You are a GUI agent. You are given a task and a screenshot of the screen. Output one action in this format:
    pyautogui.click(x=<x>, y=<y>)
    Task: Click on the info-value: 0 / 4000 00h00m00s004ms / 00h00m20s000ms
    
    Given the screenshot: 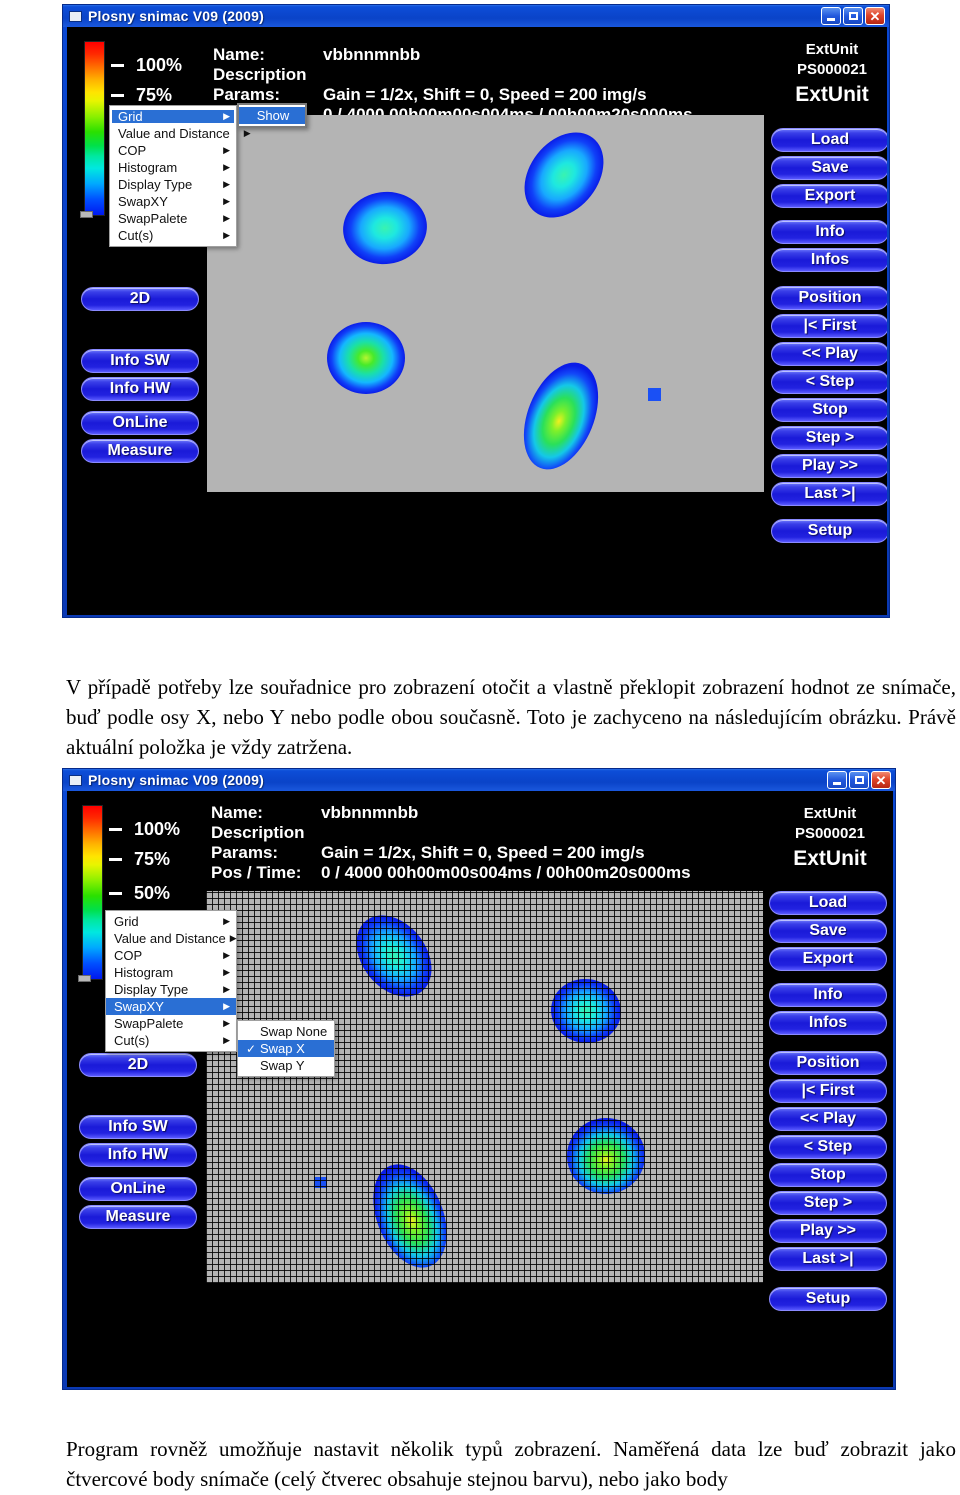 What is the action you would take?
    pyautogui.click(x=506, y=872)
    